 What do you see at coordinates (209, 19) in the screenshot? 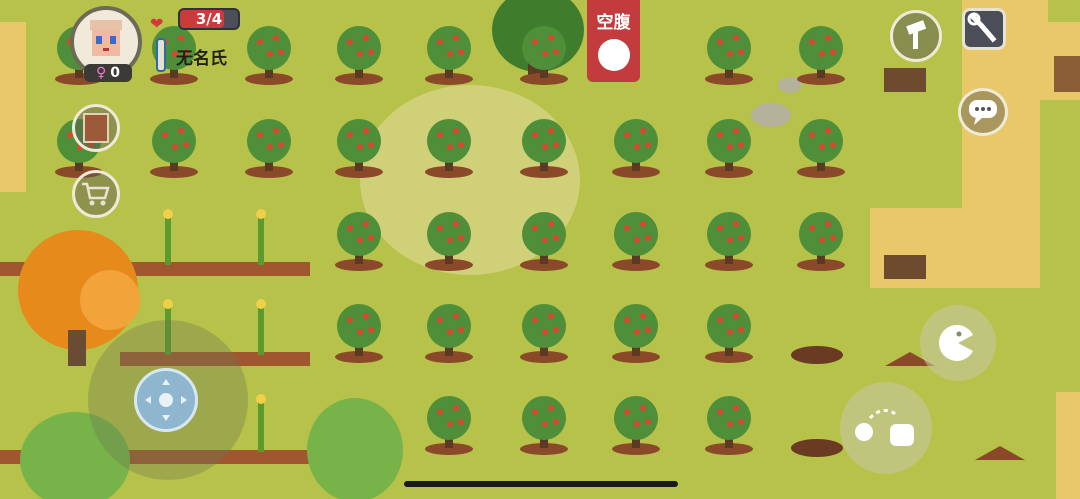
I see `health-text: 3/4` at bounding box center [209, 19].